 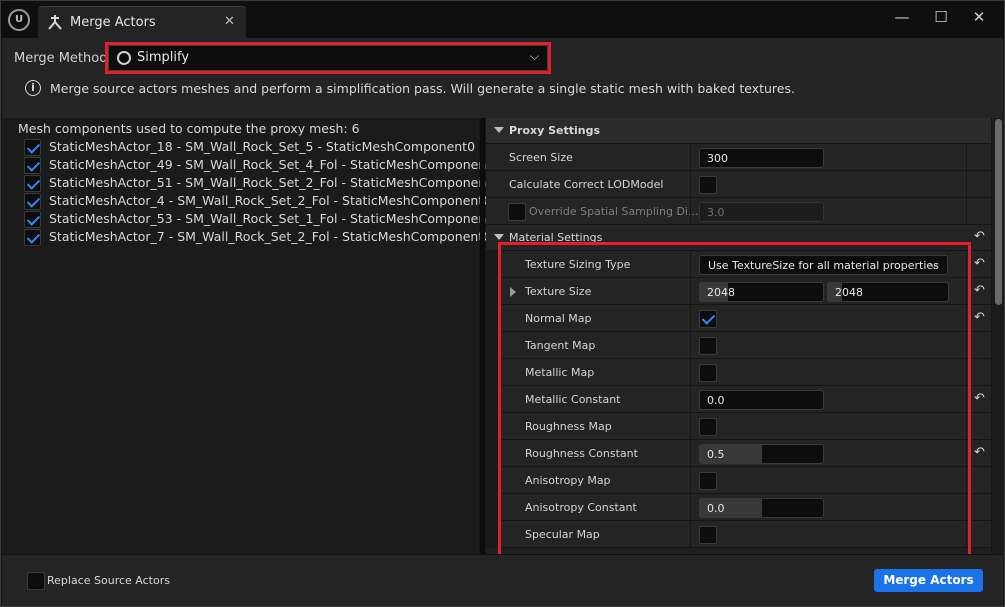 What do you see at coordinates (229, 21) in the screenshot?
I see `close-tab-icon: ✕` at bounding box center [229, 21].